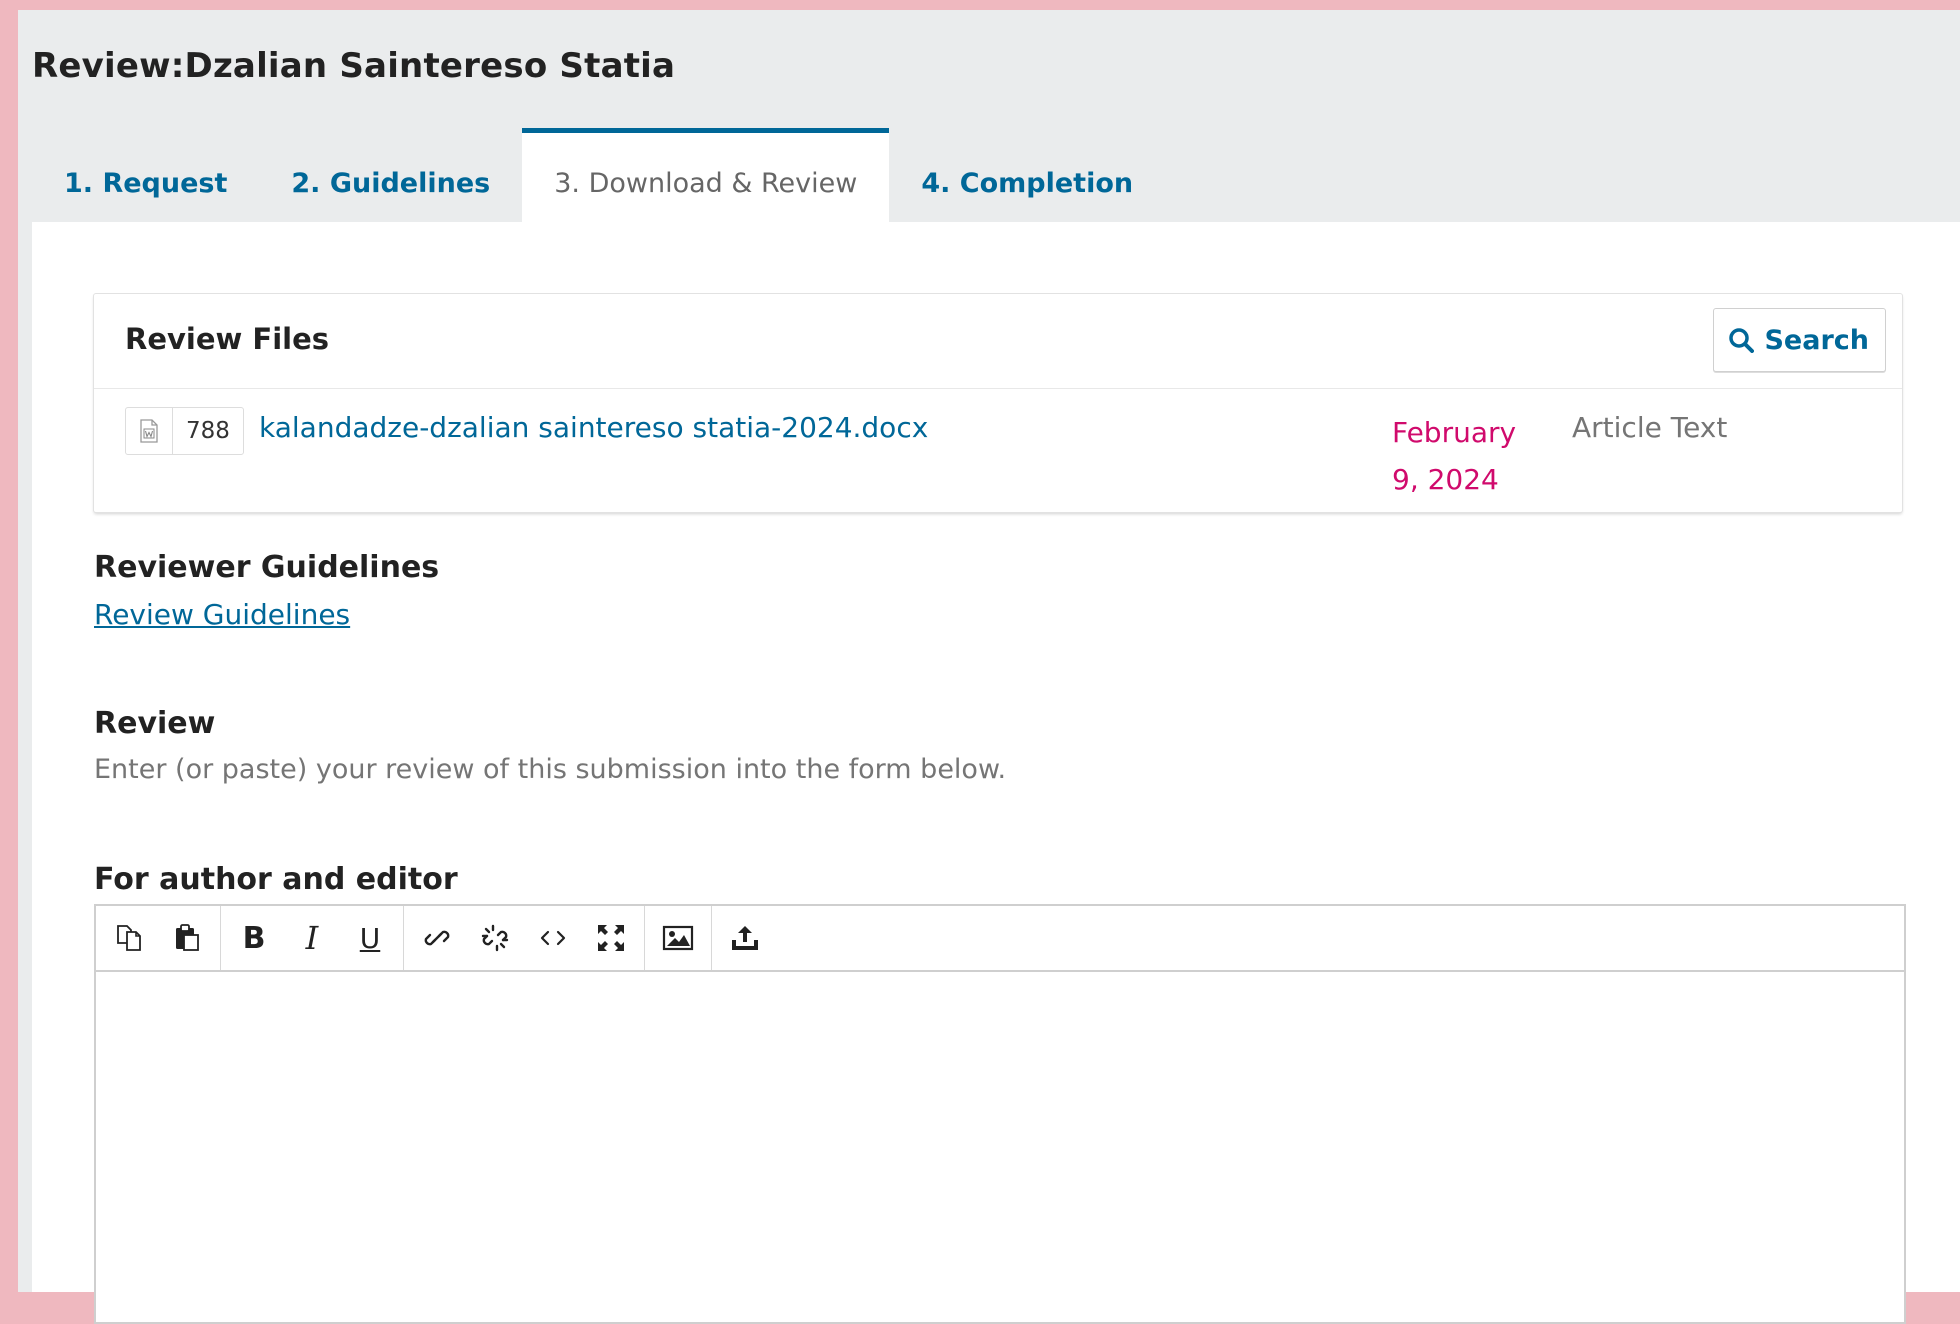 This screenshot has width=1960, height=1324. Describe the element at coordinates (437, 938) in the screenshot. I see `link-icon` at that location.